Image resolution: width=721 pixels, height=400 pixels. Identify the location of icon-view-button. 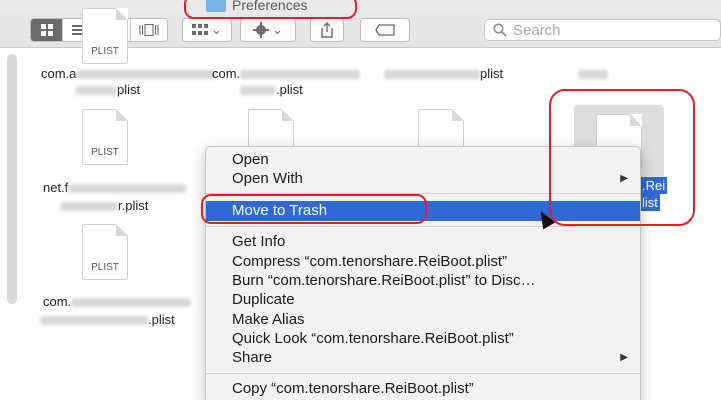
(47, 30).